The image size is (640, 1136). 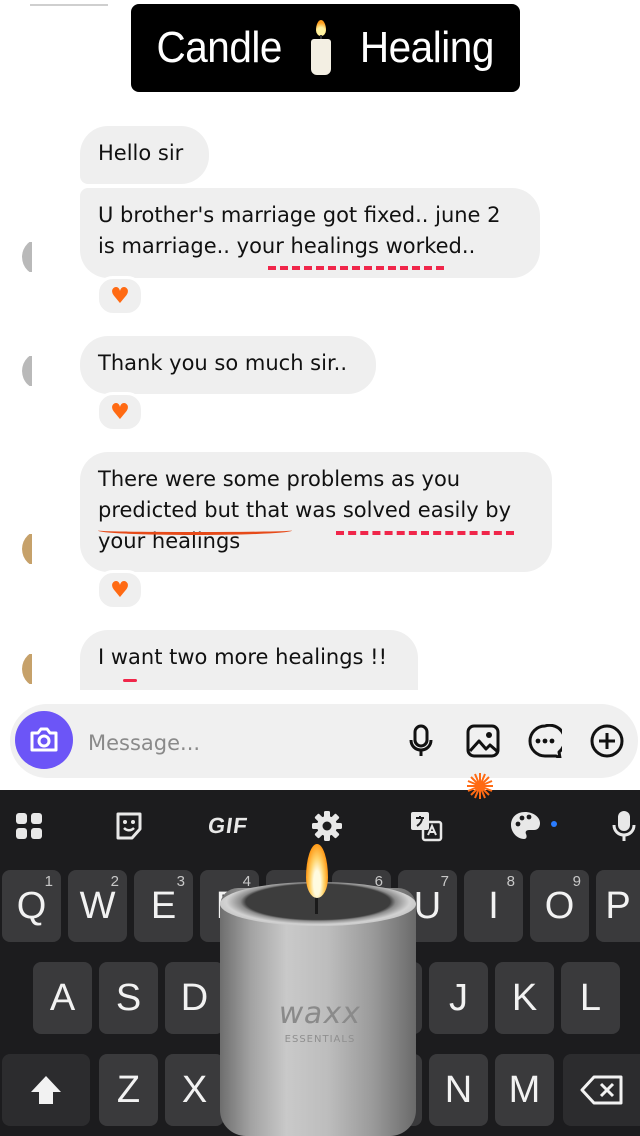 I want to click on message-text: U brother's marriage got fixed.. june 2, so click(x=299, y=215).